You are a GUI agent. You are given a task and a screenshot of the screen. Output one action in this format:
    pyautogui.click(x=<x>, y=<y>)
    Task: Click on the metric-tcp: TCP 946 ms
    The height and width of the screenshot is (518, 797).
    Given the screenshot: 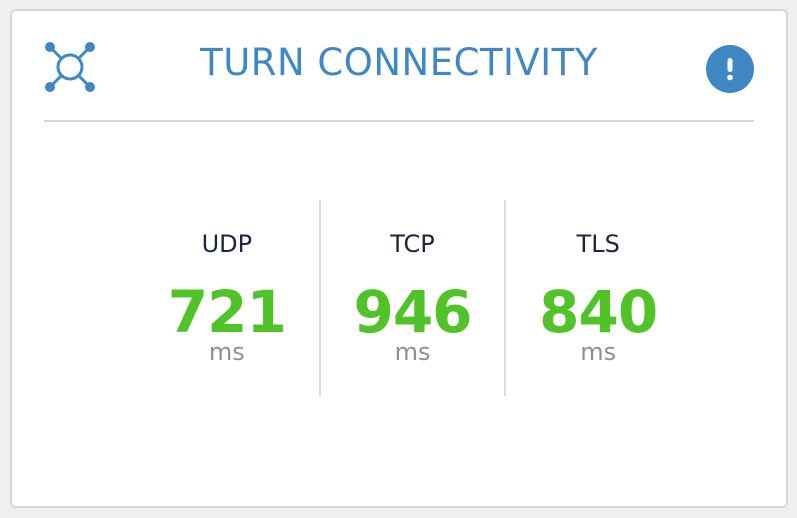 What is the action you would take?
    pyautogui.click(x=411, y=298)
    